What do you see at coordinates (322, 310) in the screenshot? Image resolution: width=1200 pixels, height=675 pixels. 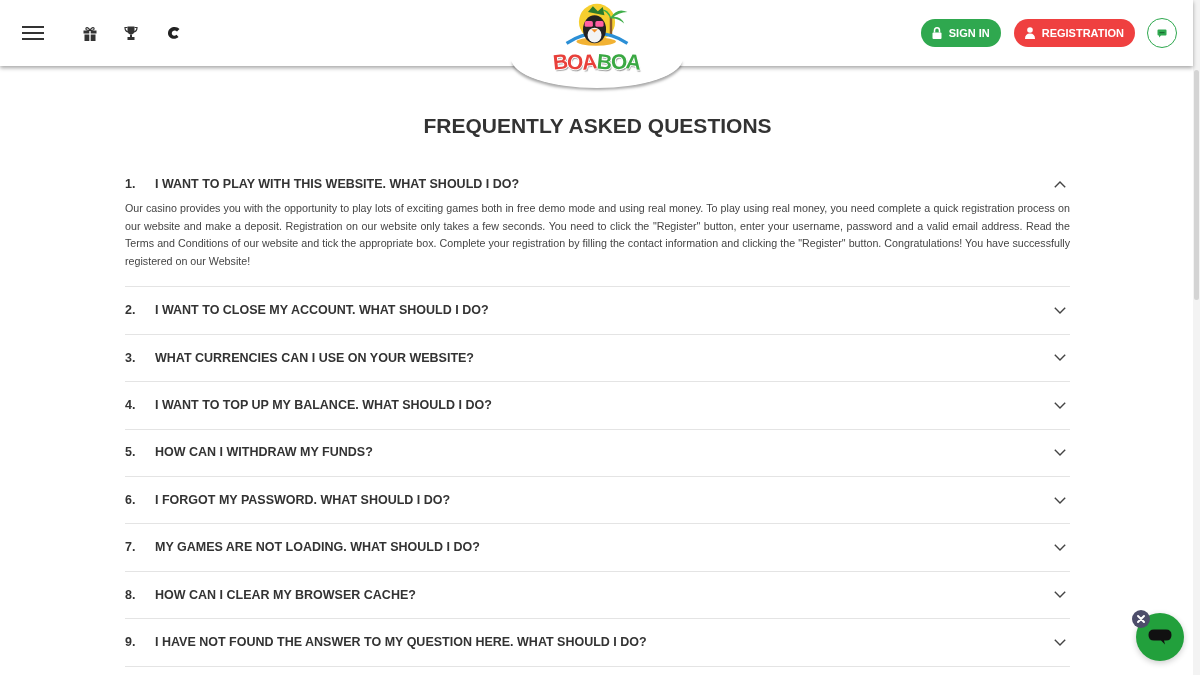 I see `faq-question: I WANT TO CLOSE MY ACCOUNT. WHAT SHOULD I DO?` at bounding box center [322, 310].